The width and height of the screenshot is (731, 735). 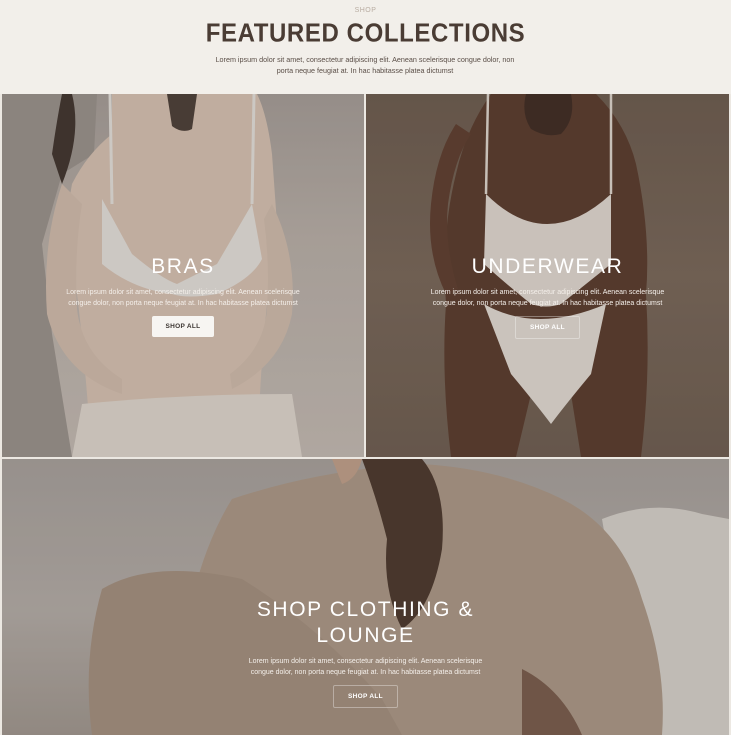 What do you see at coordinates (365, 10) in the screenshot?
I see `section-eyebrow: SHOP` at bounding box center [365, 10].